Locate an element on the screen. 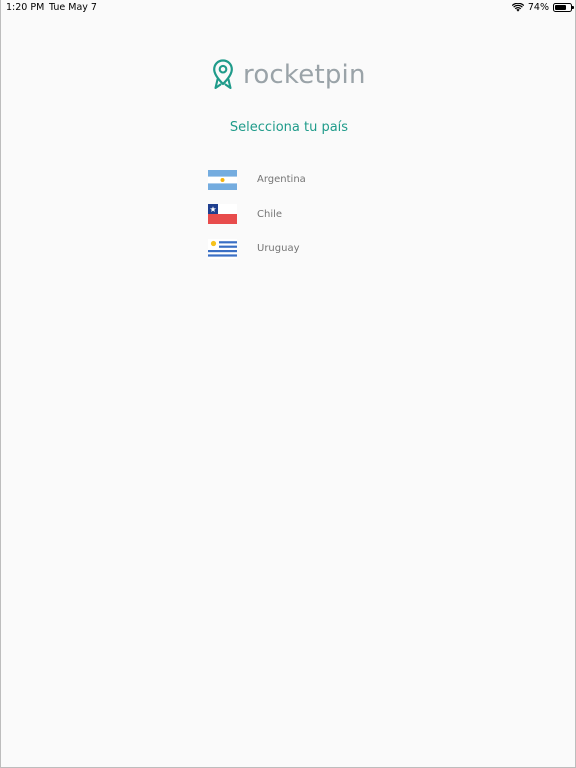 The width and height of the screenshot is (576, 768). chile-flag-icon is located at coordinates (222, 214).